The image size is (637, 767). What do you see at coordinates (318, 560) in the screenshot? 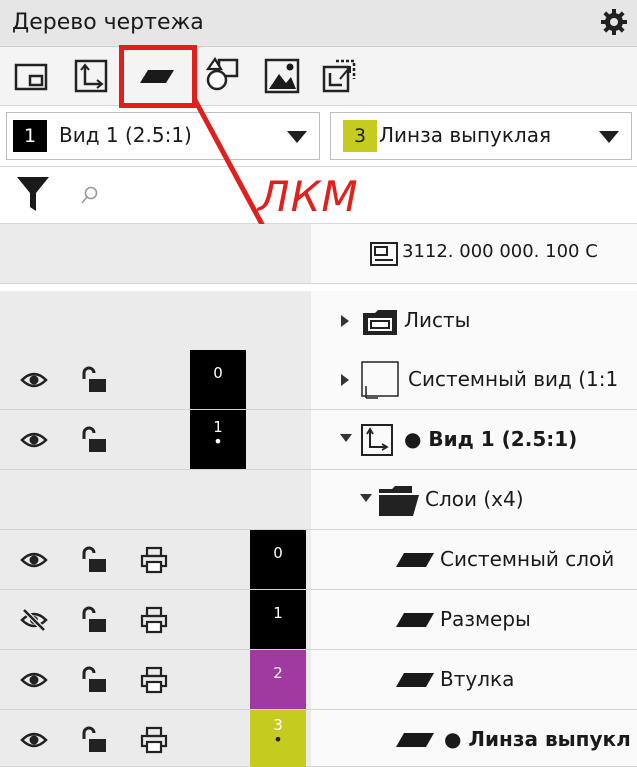
I see `tree-row-layer-0: 0 Системный слой` at bounding box center [318, 560].